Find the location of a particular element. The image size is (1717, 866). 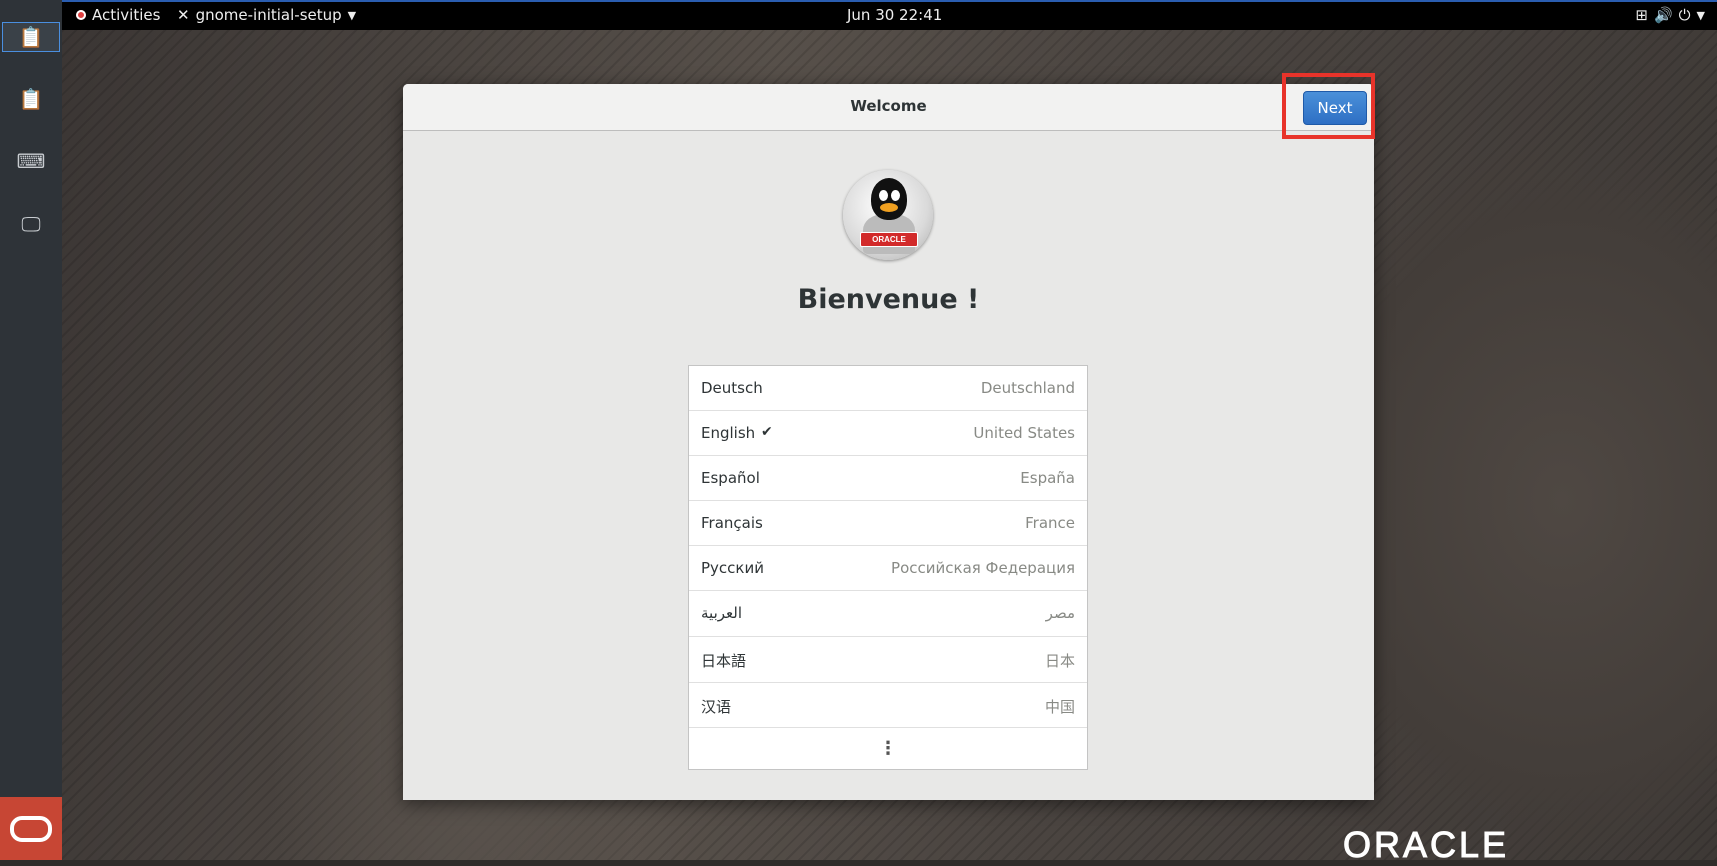

language-row-russian: Русский Российская Федерация is located at coordinates (888, 568).